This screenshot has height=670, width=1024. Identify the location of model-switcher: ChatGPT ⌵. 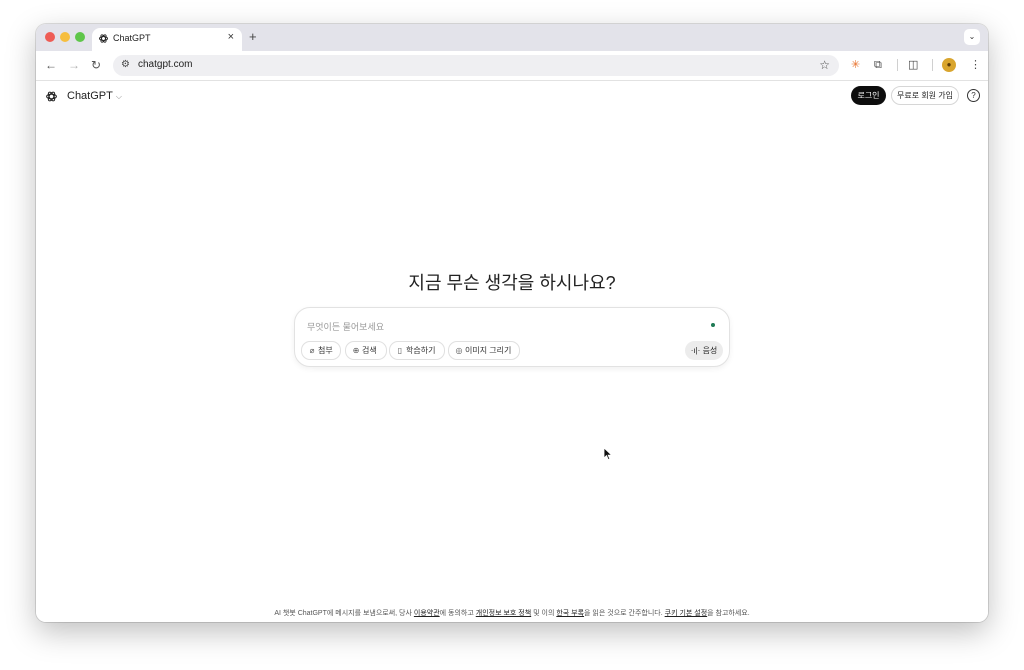
(94, 96).